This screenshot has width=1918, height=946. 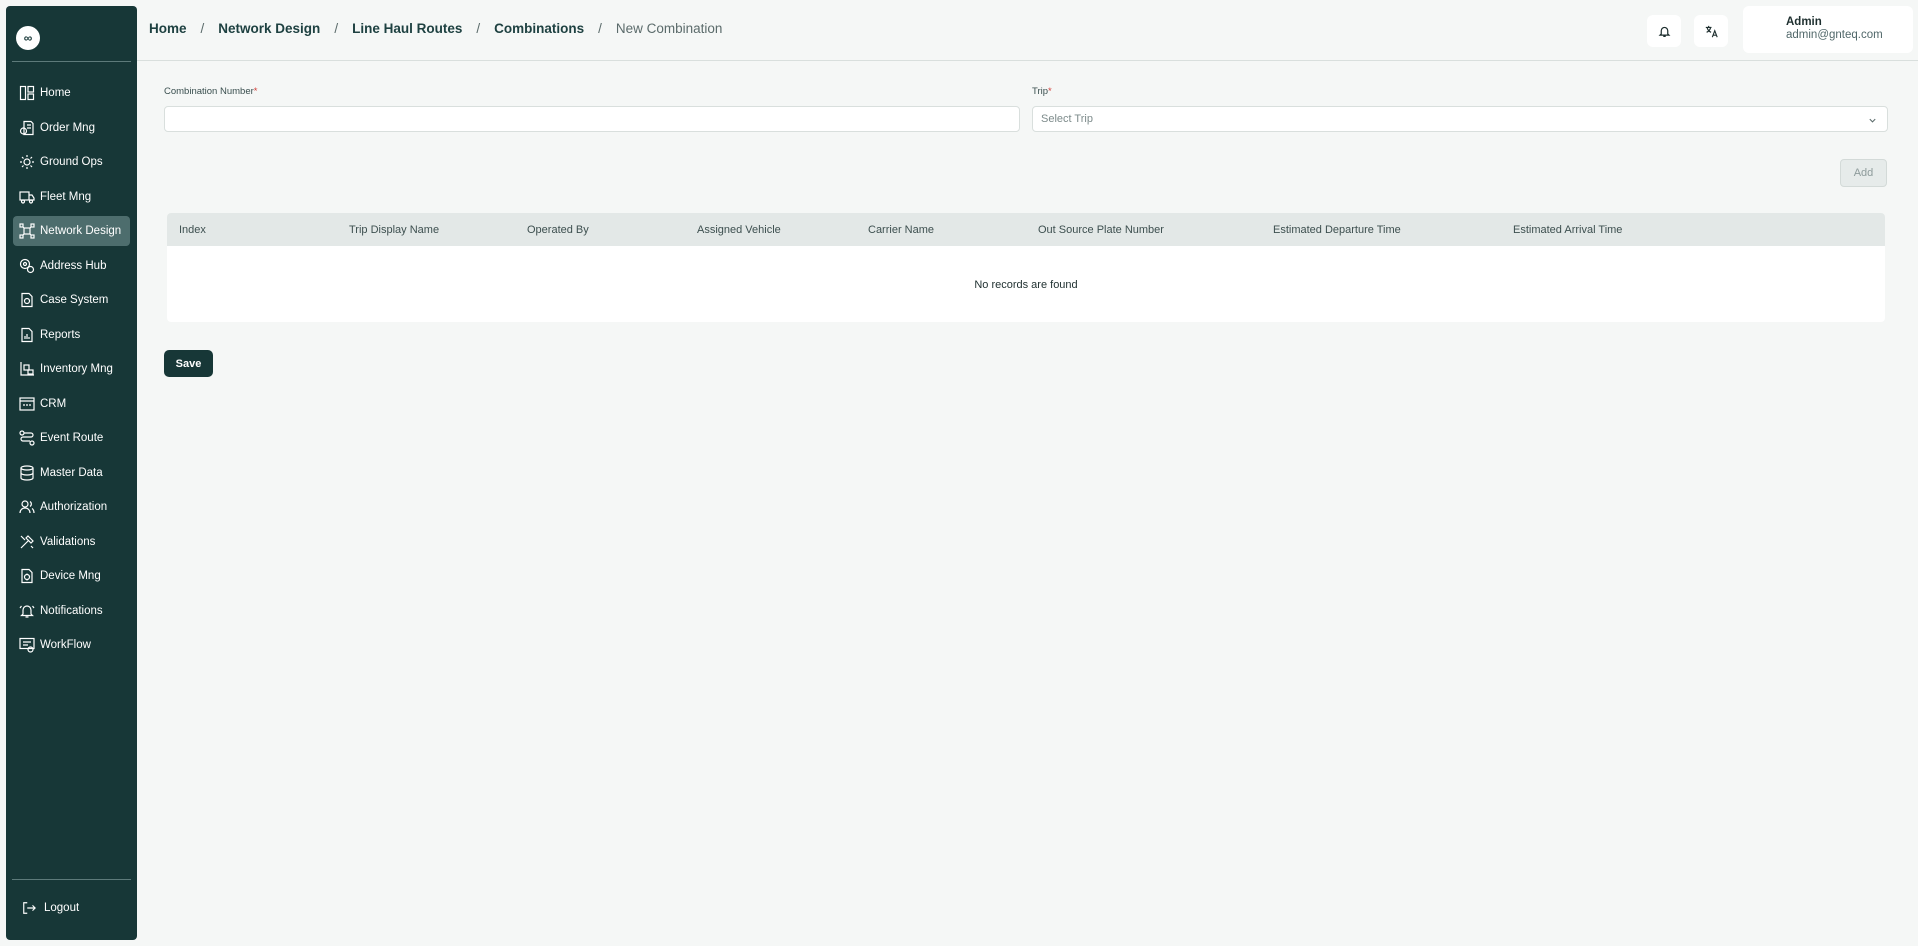 I want to click on empty-state-text: No records are found, so click(x=1026, y=285).